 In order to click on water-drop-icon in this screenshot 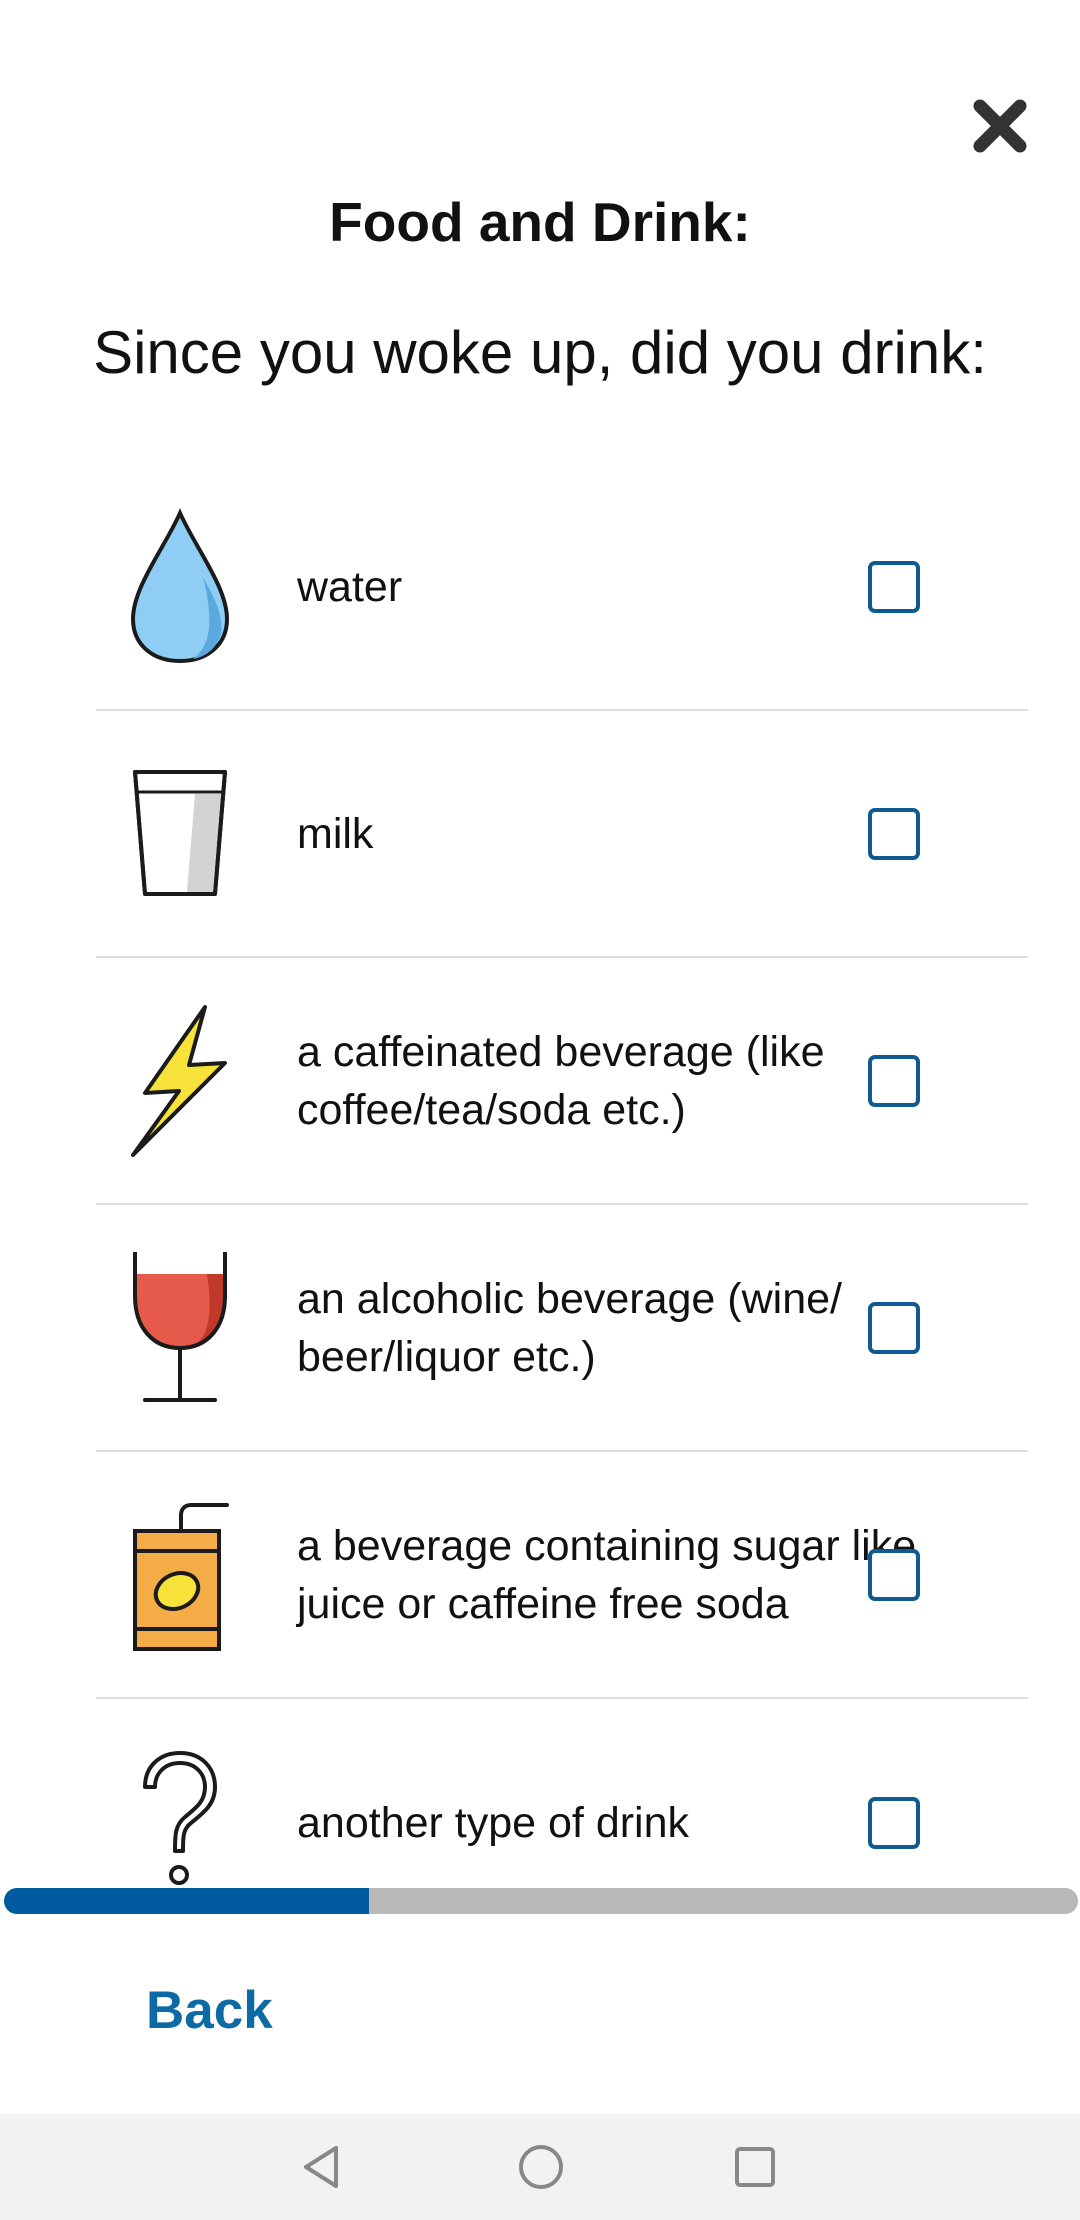, I will do `click(180, 587)`.